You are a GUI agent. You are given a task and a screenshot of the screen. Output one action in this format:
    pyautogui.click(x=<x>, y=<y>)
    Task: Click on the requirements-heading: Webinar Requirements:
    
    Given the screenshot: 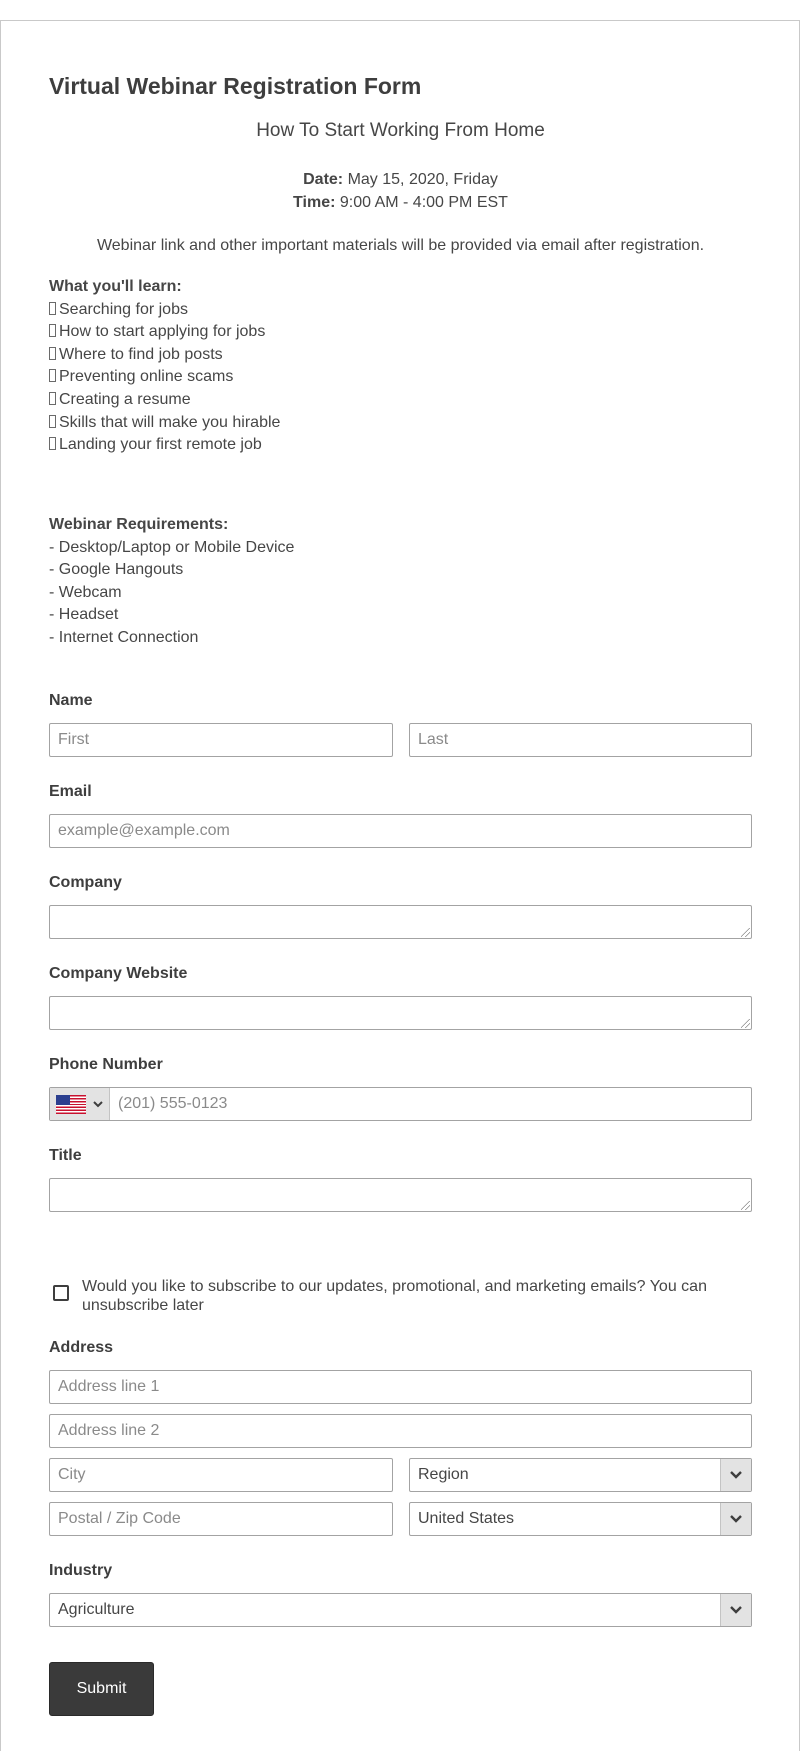 What is the action you would take?
    pyautogui.click(x=139, y=524)
    